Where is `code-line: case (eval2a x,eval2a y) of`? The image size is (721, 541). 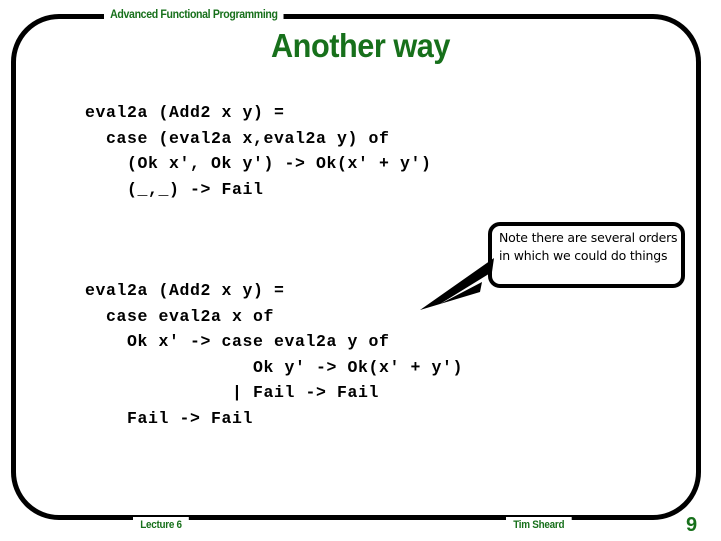 code-line: case (eval2a x,eval2a y) of is located at coordinates (237, 138).